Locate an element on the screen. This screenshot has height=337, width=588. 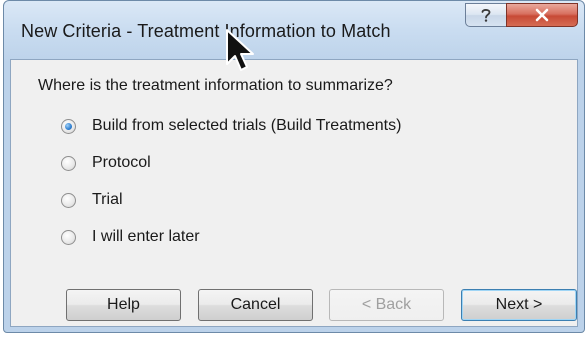
option-trial: Trial is located at coordinates (92, 200).